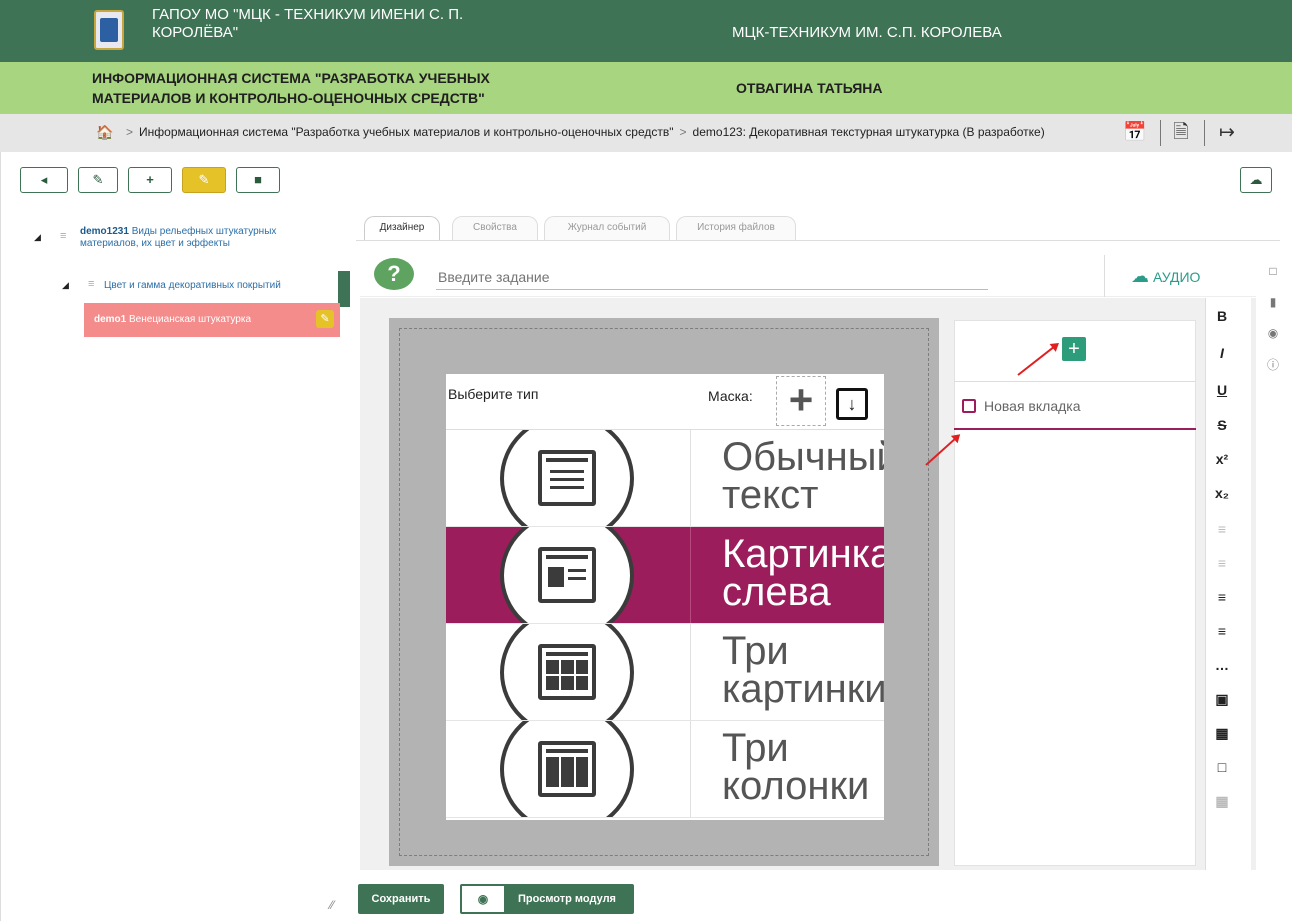 The height and width of the screenshot is (921, 1292). Describe the element at coordinates (801, 401) in the screenshot. I see `add-mask-button: +` at that location.